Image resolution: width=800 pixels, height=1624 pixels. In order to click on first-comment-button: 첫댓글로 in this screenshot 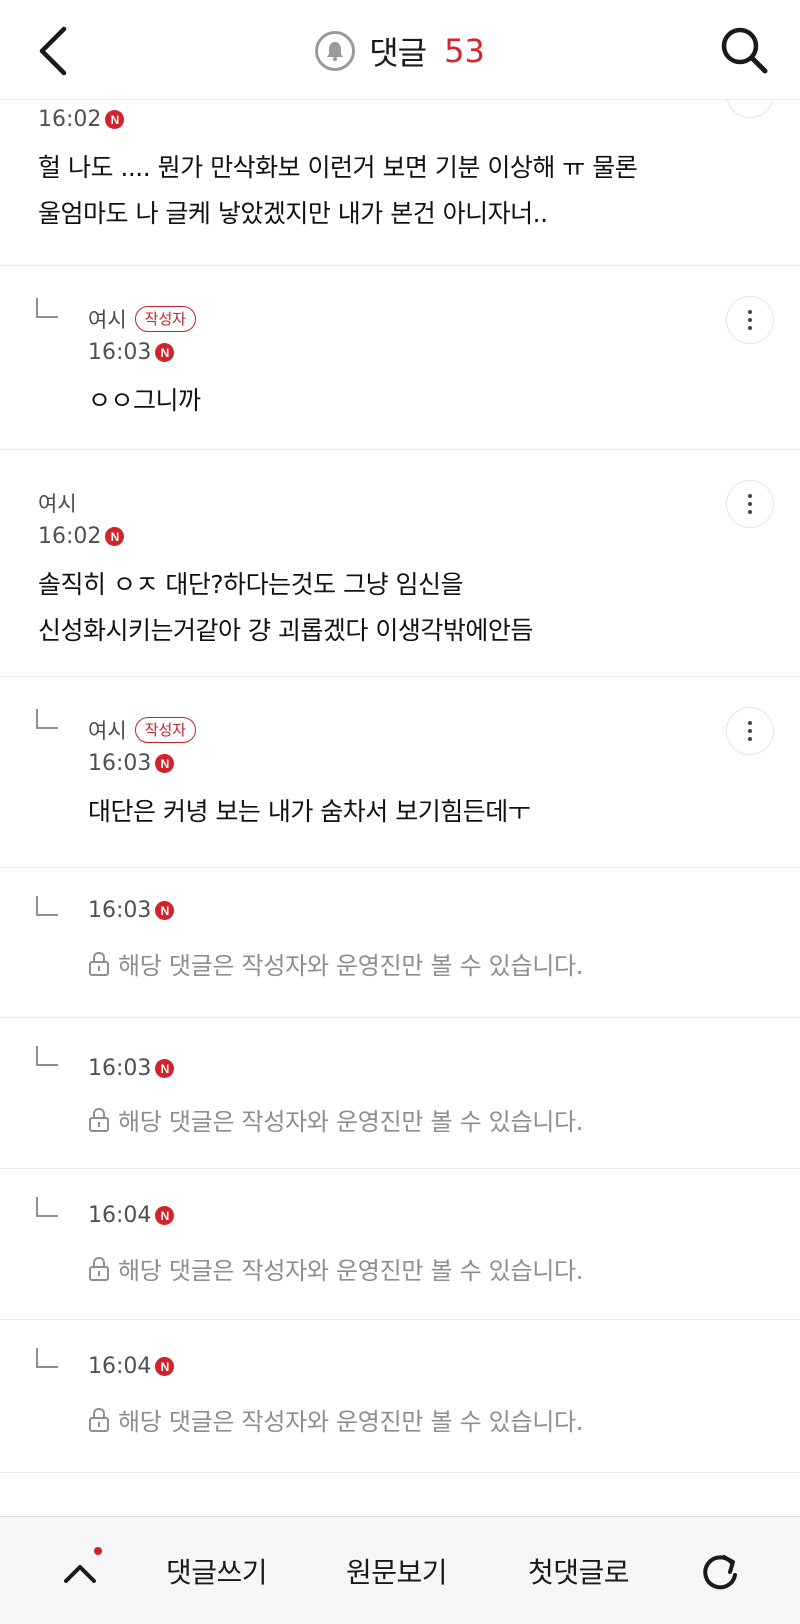, I will do `click(579, 1571)`.